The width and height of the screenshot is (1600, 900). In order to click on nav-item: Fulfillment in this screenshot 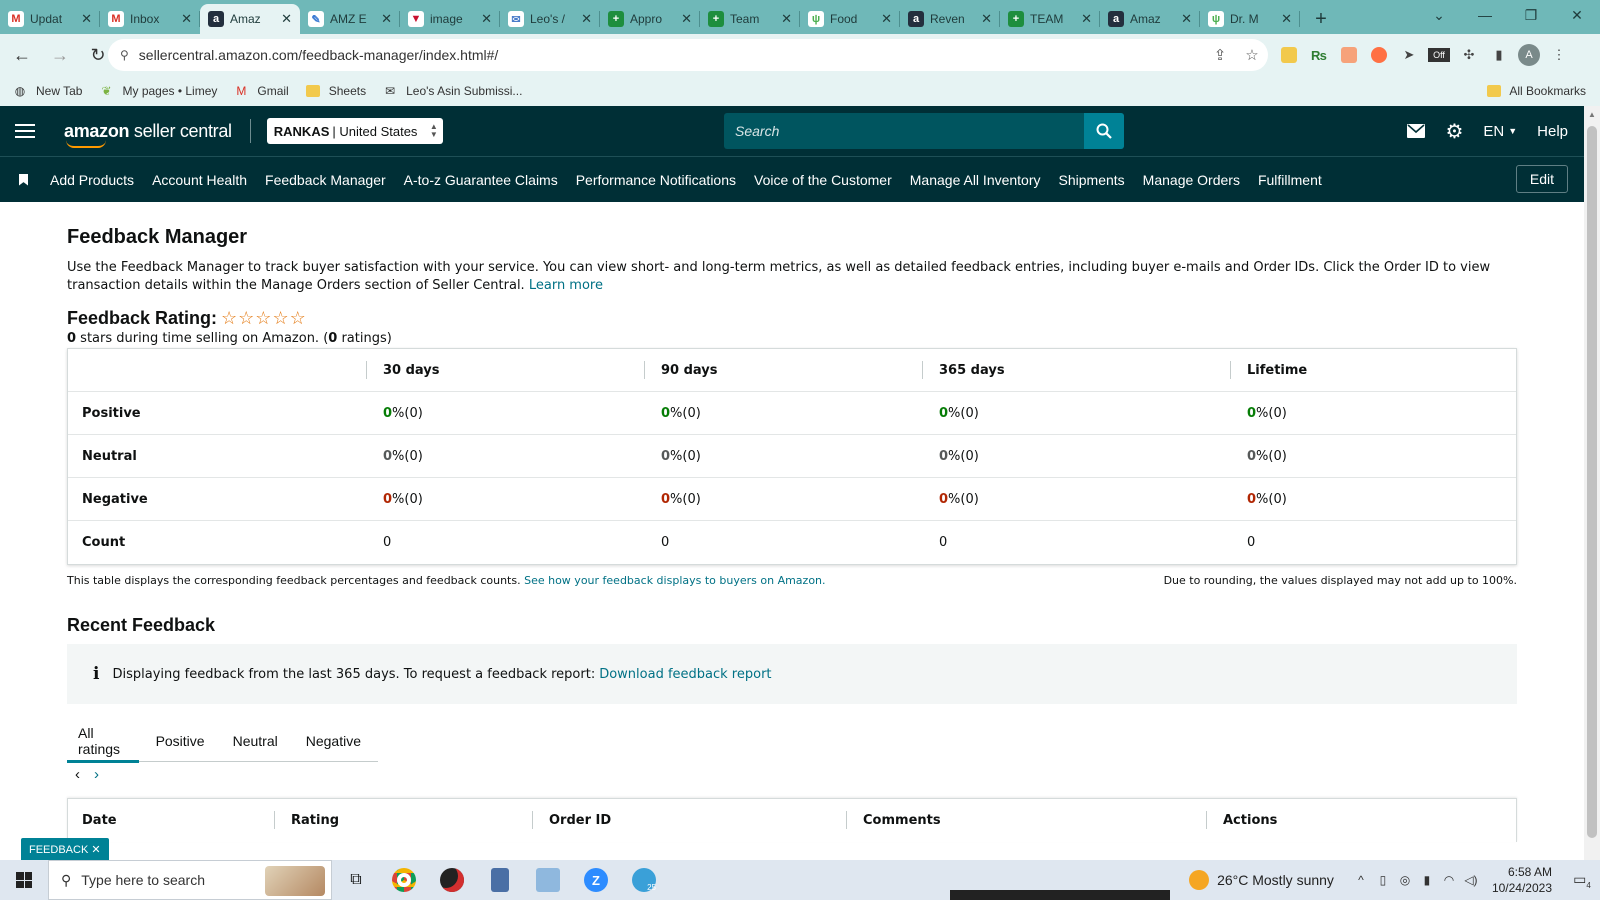, I will do `click(1290, 180)`.